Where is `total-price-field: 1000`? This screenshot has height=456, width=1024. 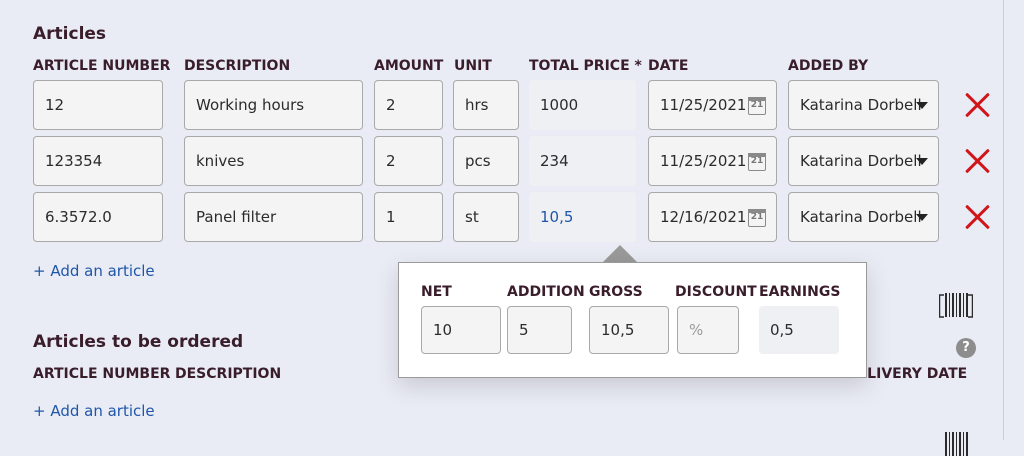 total-price-field: 1000 is located at coordinates (582, 105).